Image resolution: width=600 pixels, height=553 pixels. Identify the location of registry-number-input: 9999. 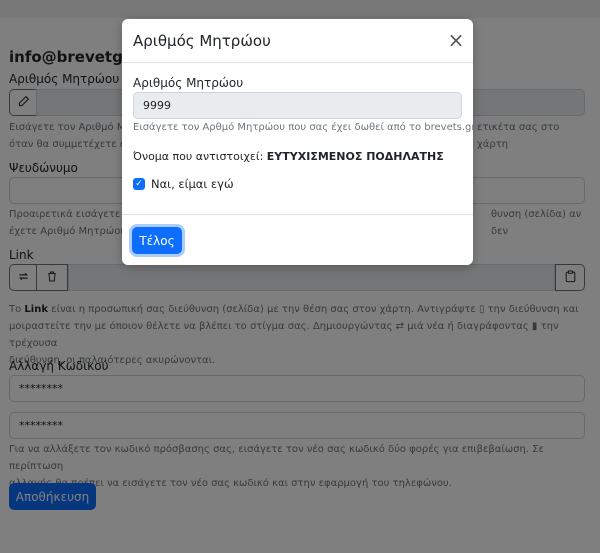
(297, 105).